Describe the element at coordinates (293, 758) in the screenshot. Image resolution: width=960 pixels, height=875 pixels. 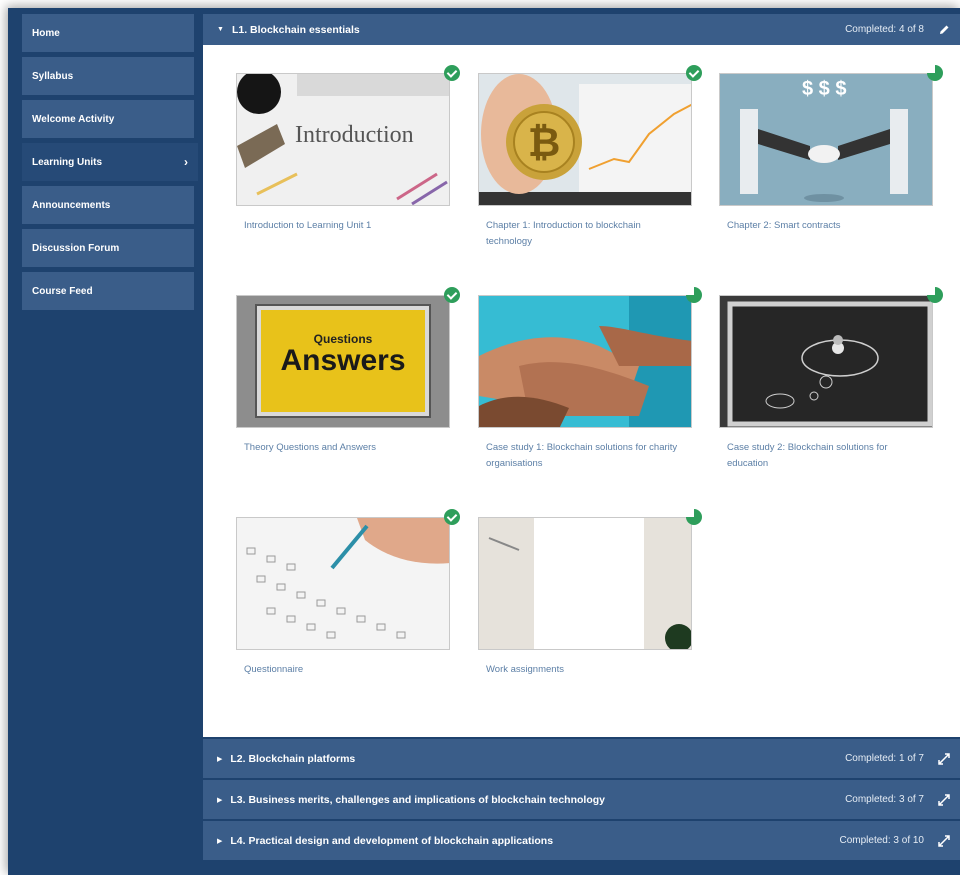
I see `unit-title: L2. Blockchain platforms` at that location.